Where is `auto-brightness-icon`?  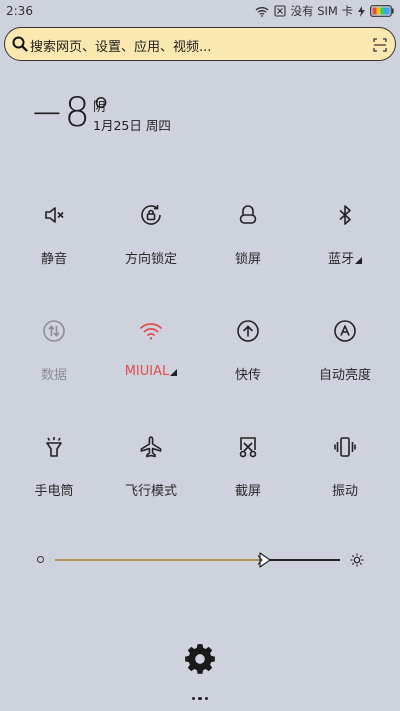
auto-brightness-icon is located at coordinates (345, 331).